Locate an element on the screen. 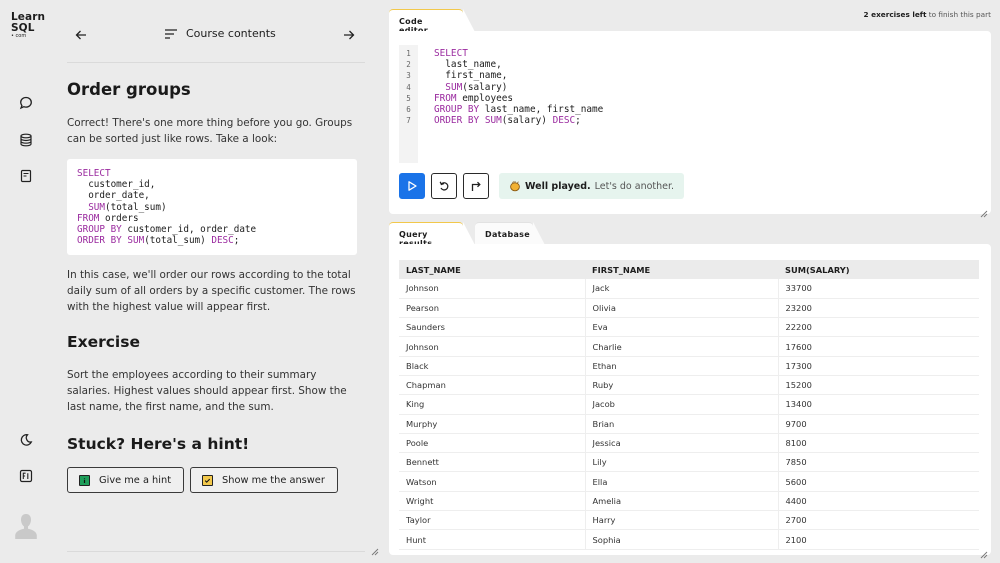 The image size is (1000, 563). editor-resize-handle is located at coordinates (984, 210).